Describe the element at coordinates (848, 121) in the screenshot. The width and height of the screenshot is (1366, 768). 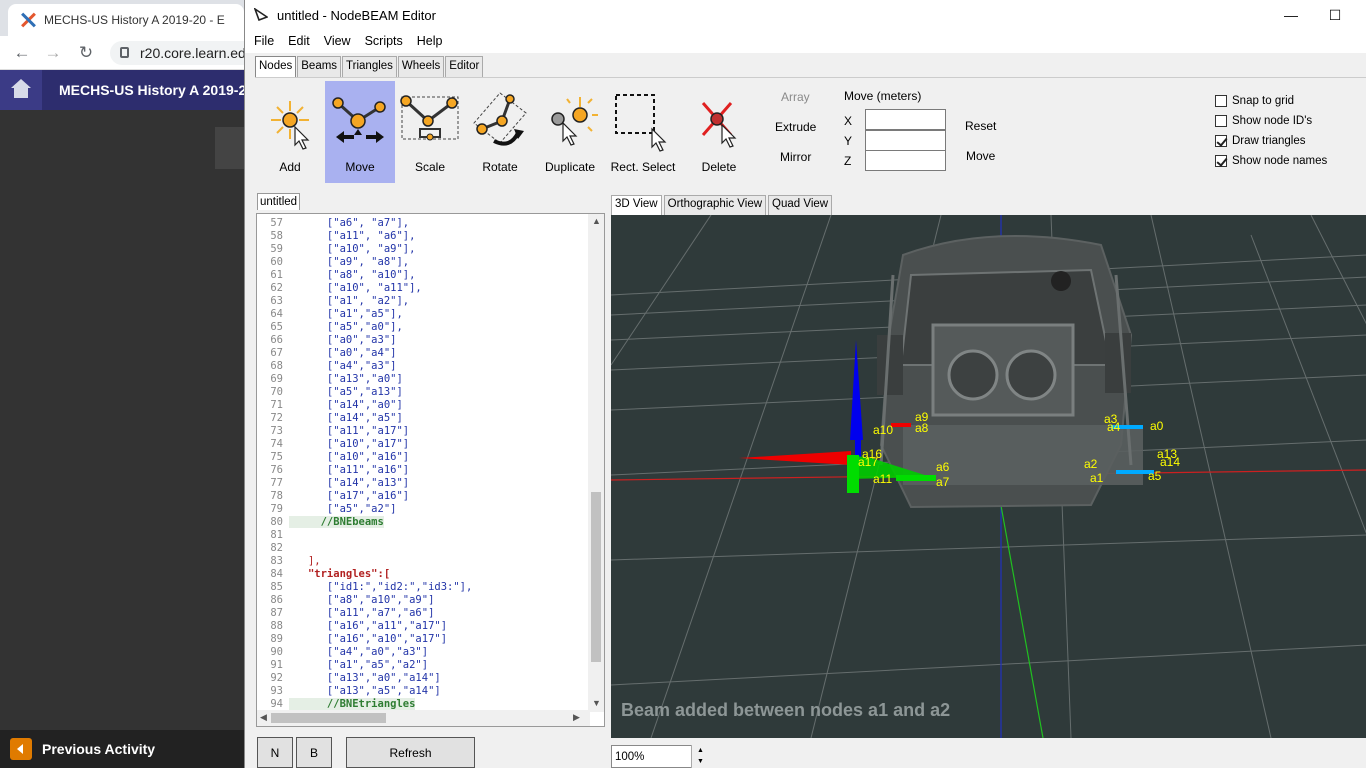
I see `x-label: X` at that location.